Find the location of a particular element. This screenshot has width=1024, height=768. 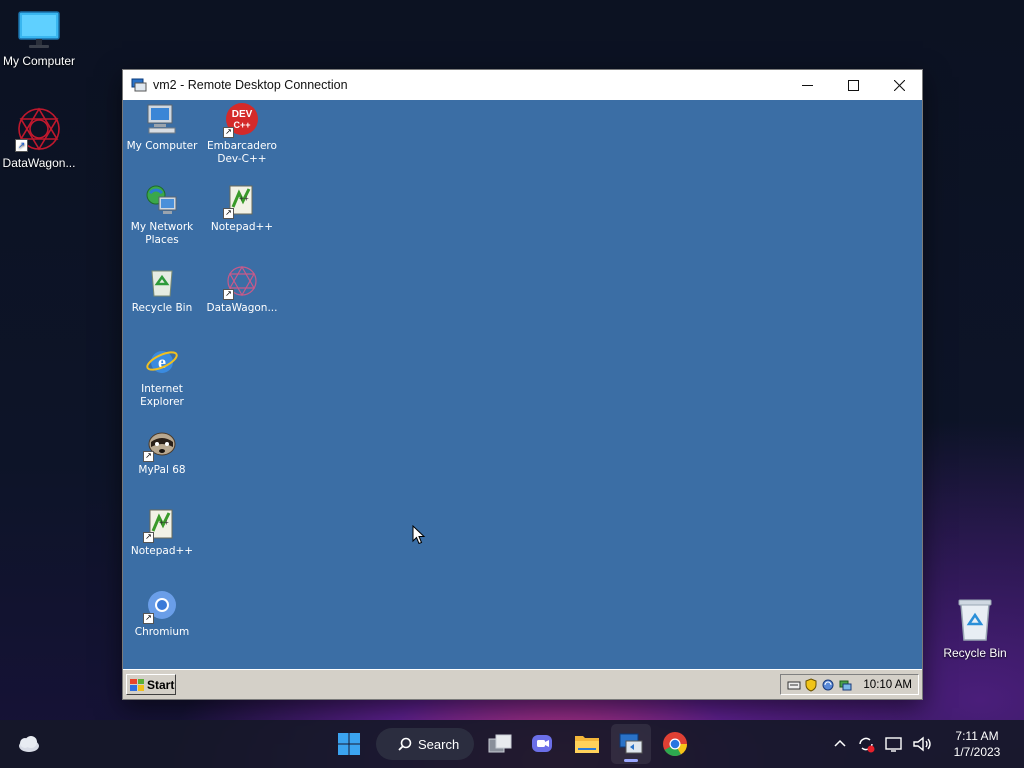

svg-text: DEV is located at coordinates (242, 114).